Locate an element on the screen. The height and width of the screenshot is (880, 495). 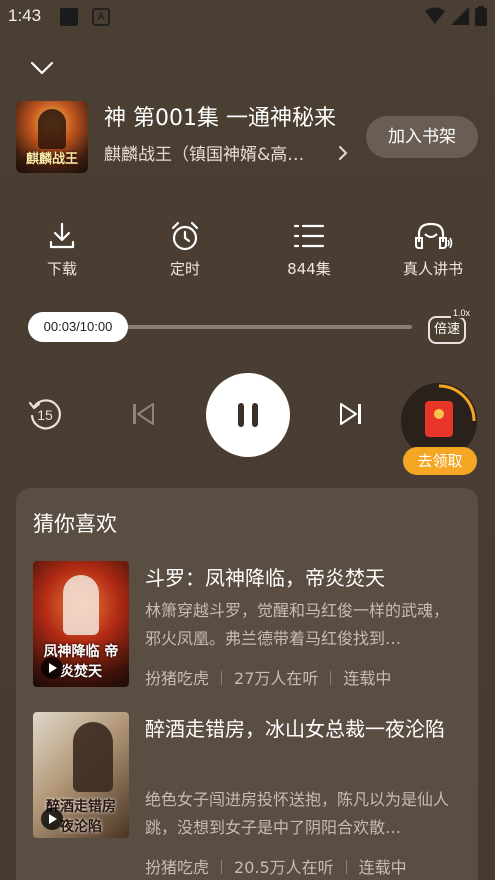
episode-count-label: 844集 is located at coordinates (309, 269).